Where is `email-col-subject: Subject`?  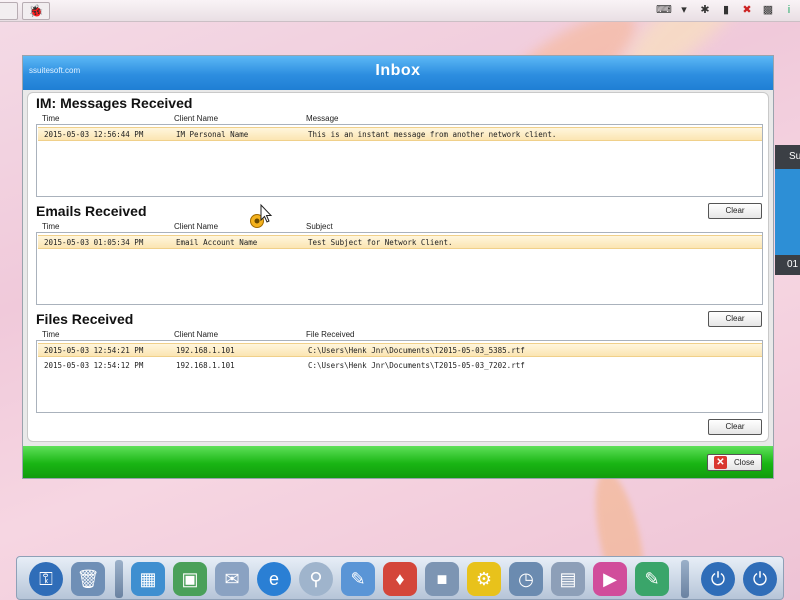 email-col-subject: Subject is located at coordinates (319, 226).